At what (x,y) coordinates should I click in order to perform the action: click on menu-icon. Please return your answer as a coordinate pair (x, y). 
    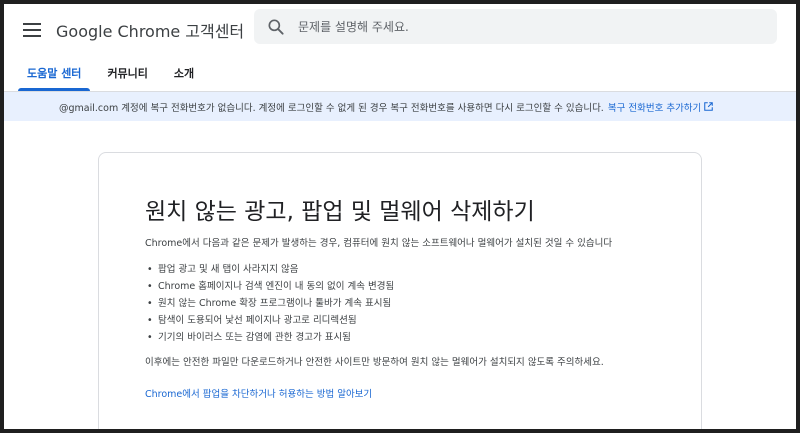
    Looking at the image, I should click on (32, 30).